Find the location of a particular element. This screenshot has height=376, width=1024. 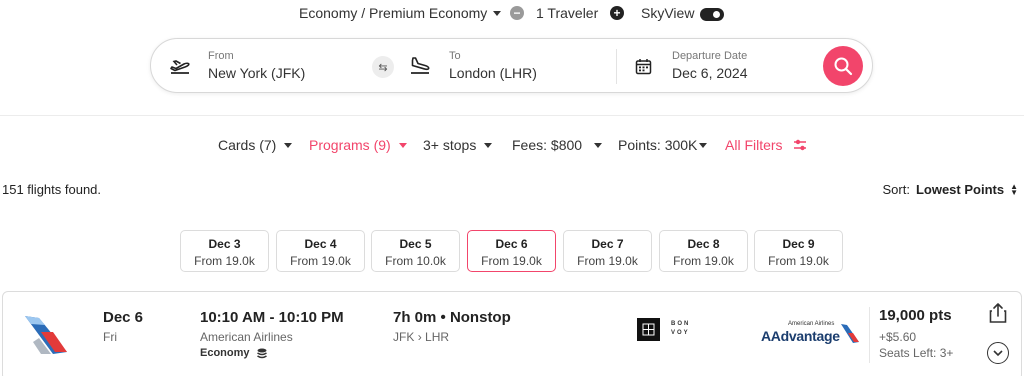

from-label: From is located at coordinates (221, 56).